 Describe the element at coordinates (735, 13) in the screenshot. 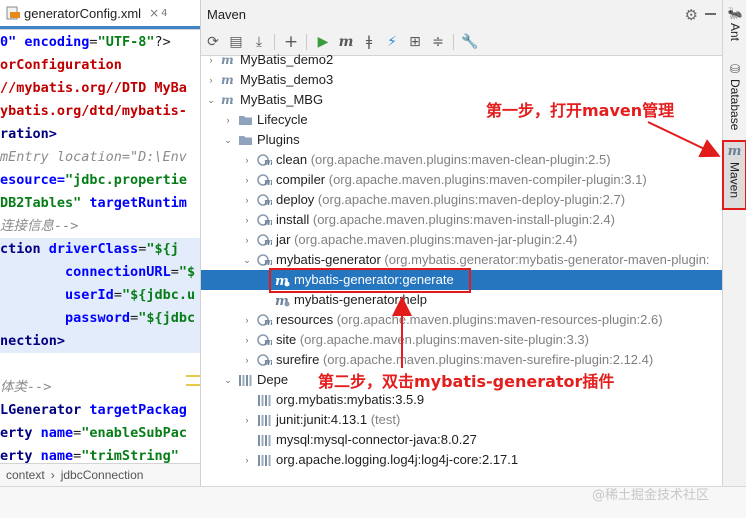

I see `ant-icon: 🐜` at that location.